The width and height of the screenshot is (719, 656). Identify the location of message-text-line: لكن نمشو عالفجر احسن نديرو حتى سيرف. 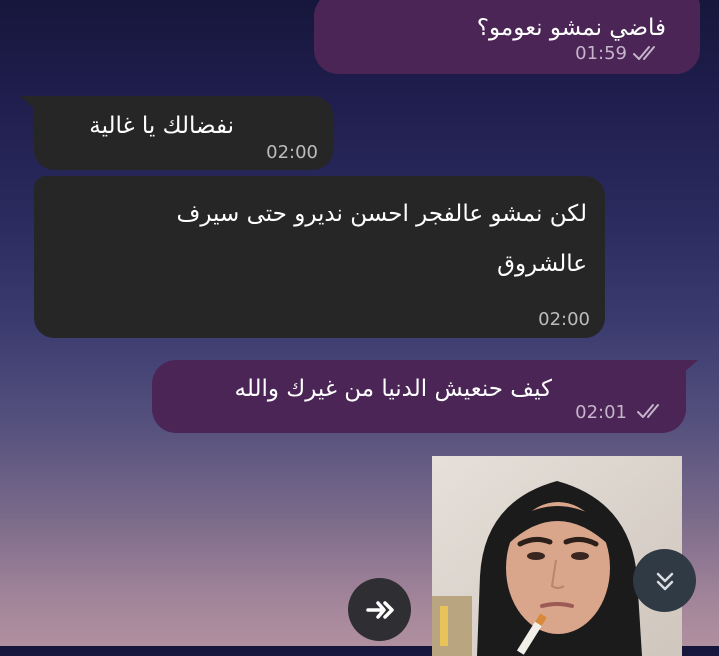
(381, 214).